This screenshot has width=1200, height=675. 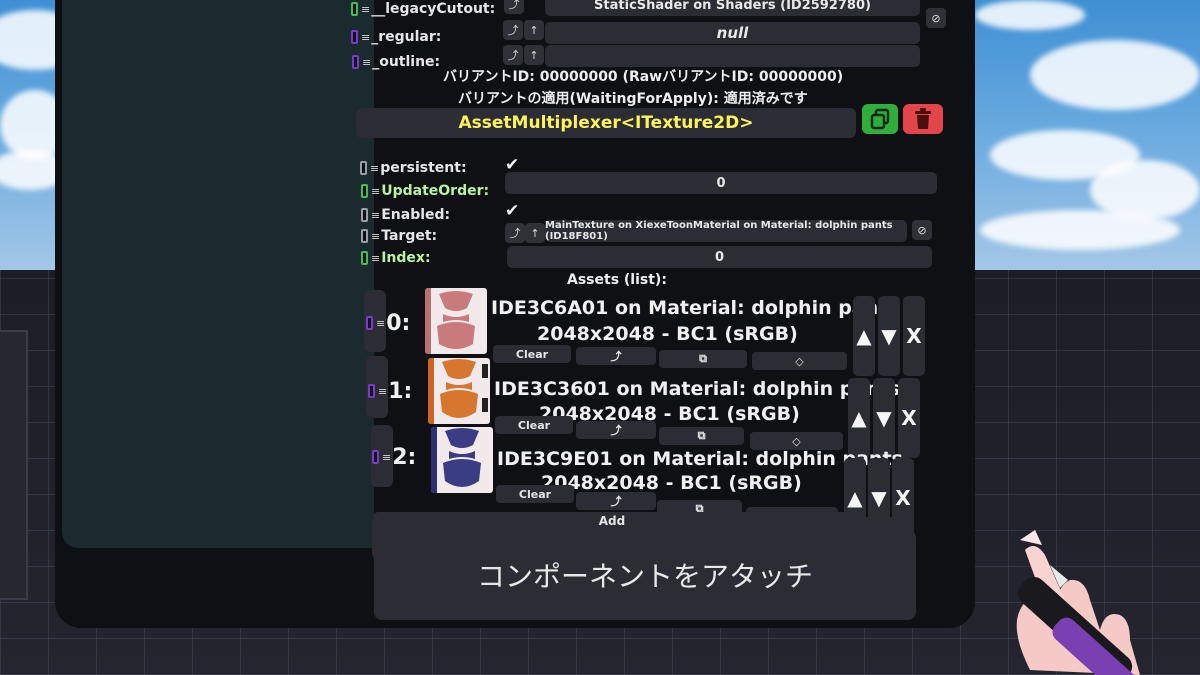 What do you see at coordinates (1080, 602) in the screenshot?
I see `vr-hand-with-pen` at bounding box center [1080, 602].